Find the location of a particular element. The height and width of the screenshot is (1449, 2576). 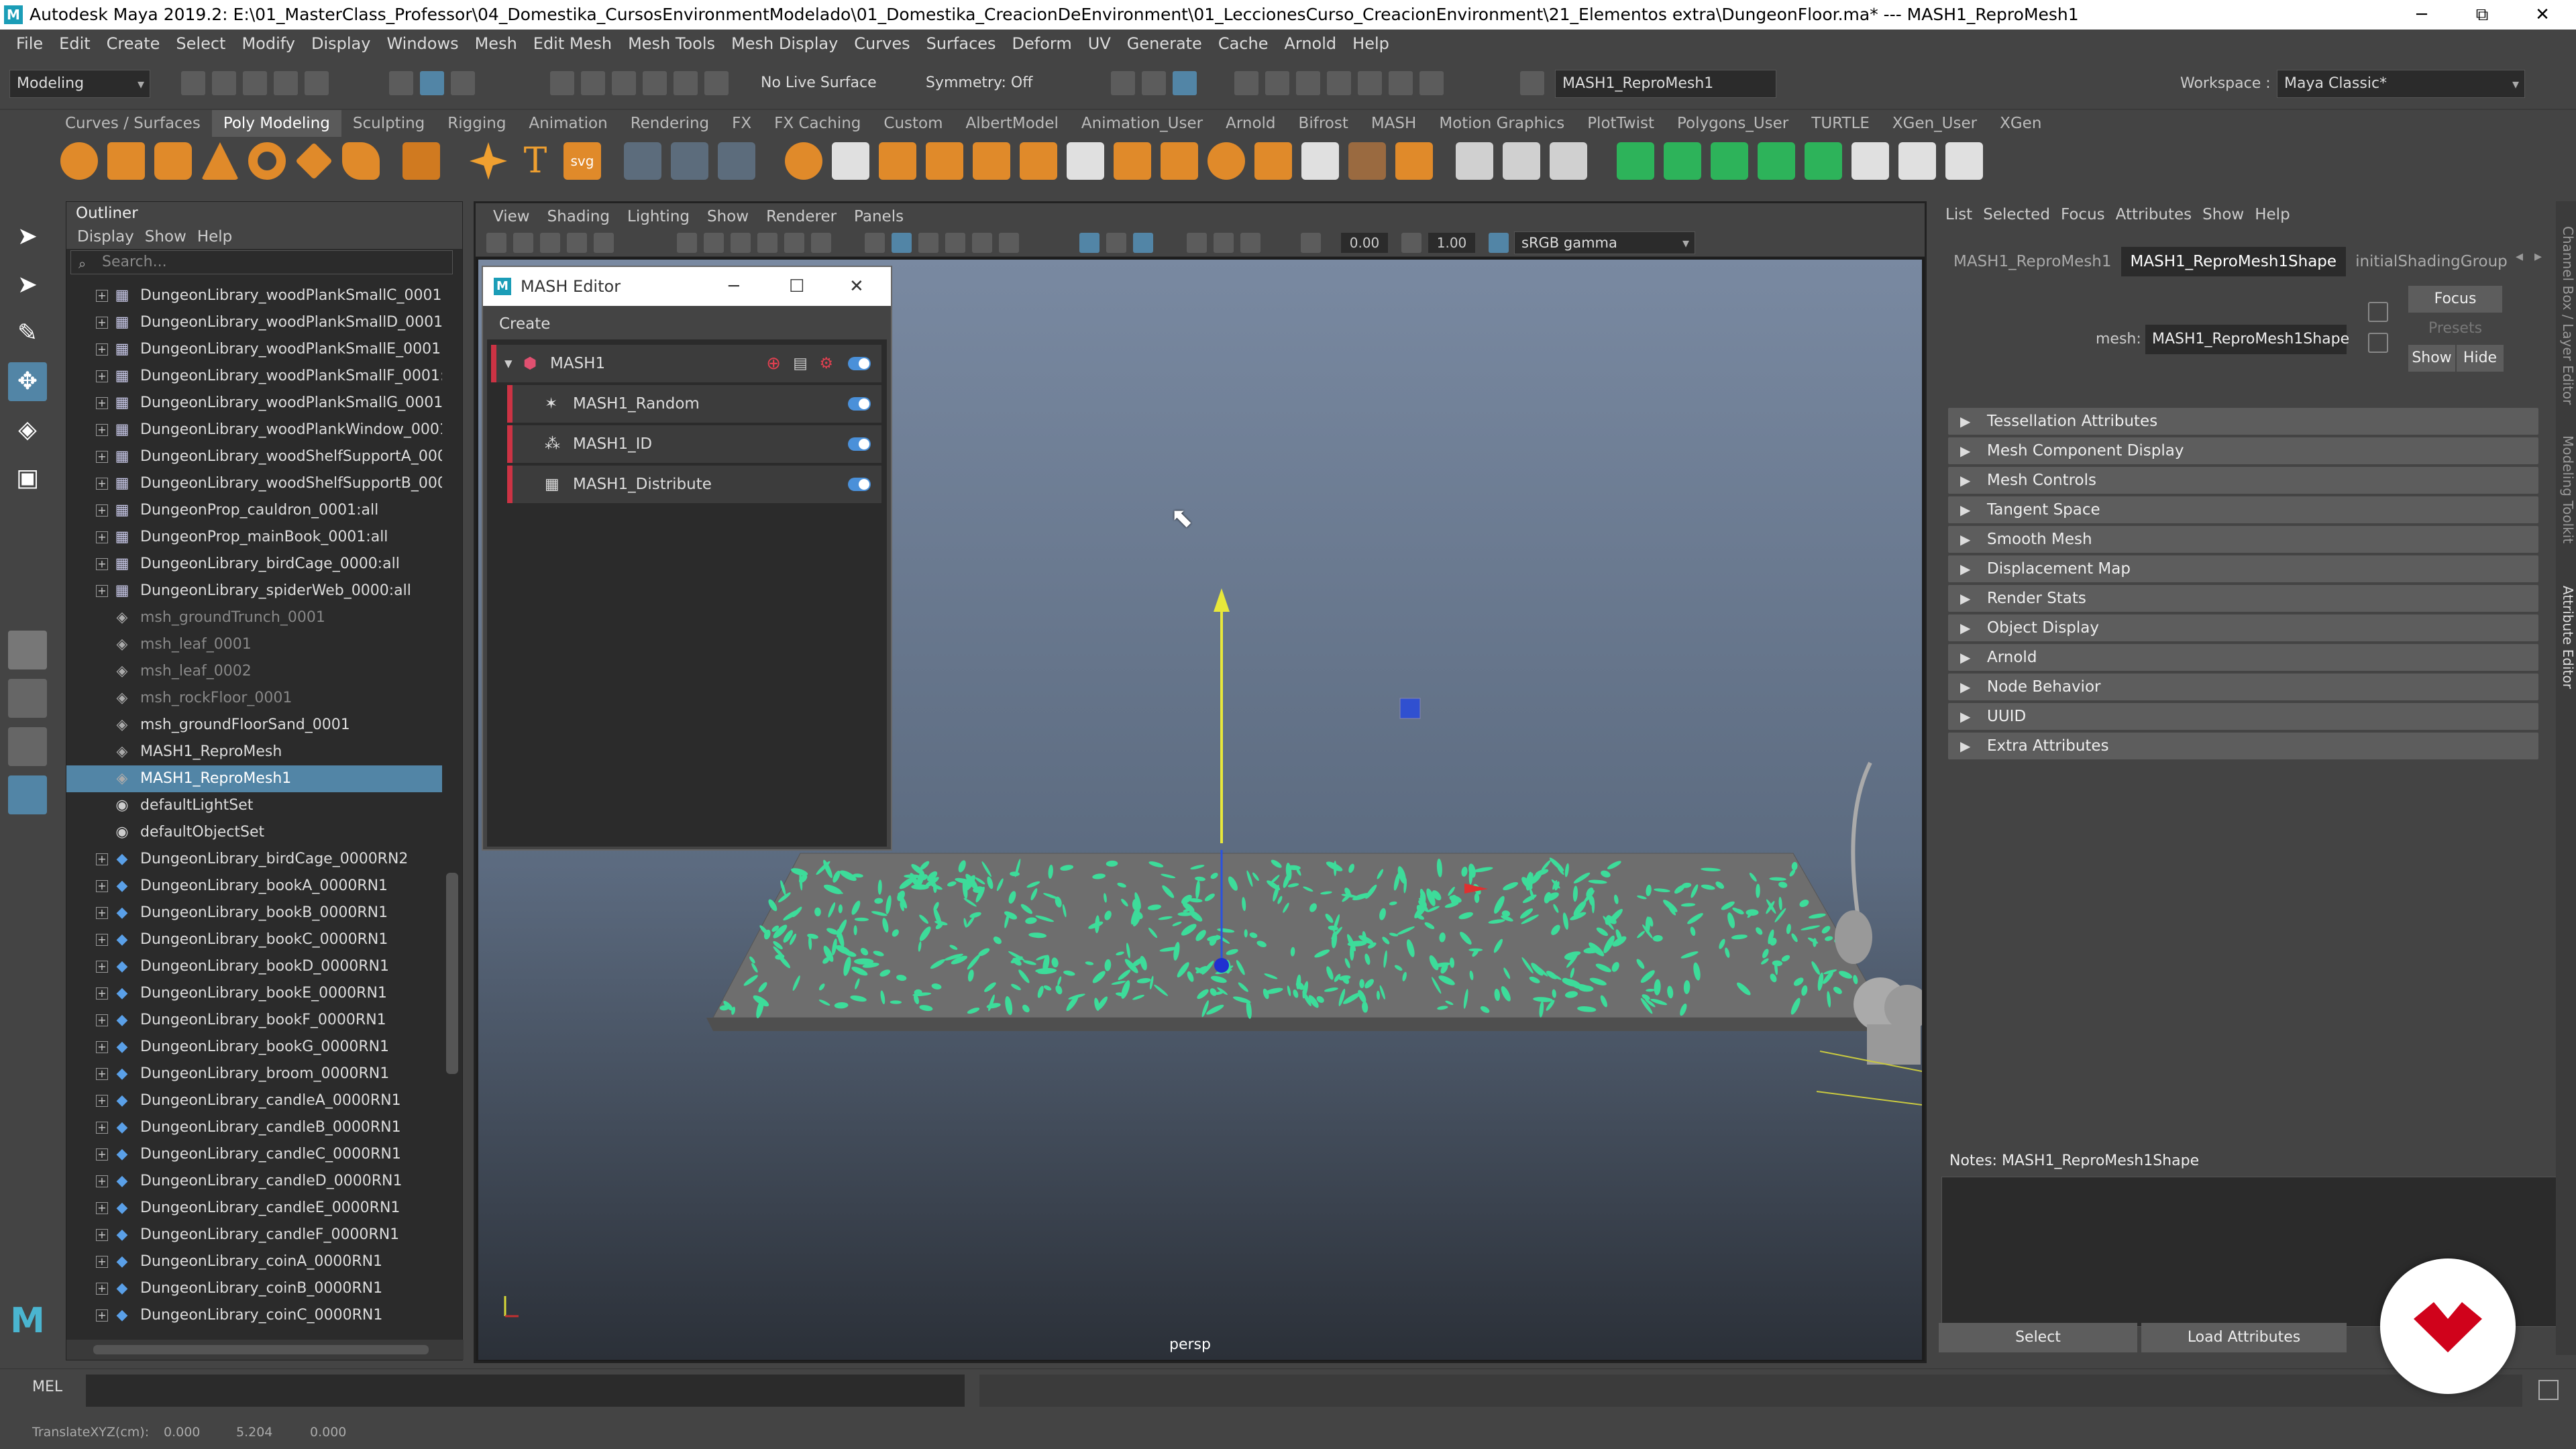

attr-tab-mash1-repromesh1shape: MASH1_ReproMesh1Shape is located at coordinates (2234, 261).